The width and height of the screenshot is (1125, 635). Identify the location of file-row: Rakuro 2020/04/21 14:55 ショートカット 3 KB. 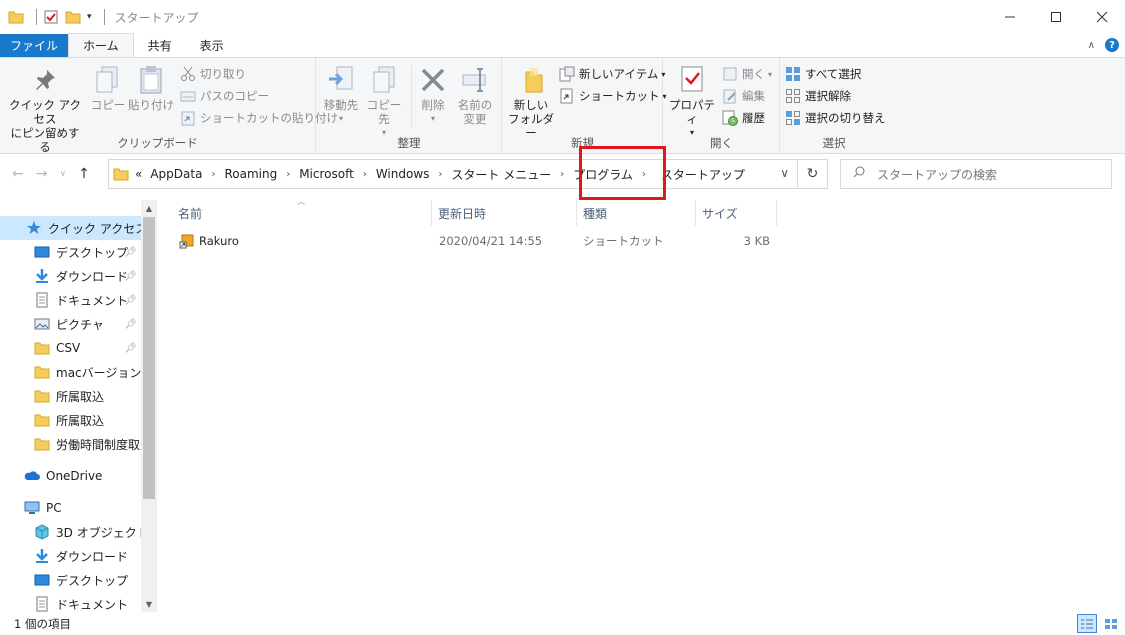
(641, 241).